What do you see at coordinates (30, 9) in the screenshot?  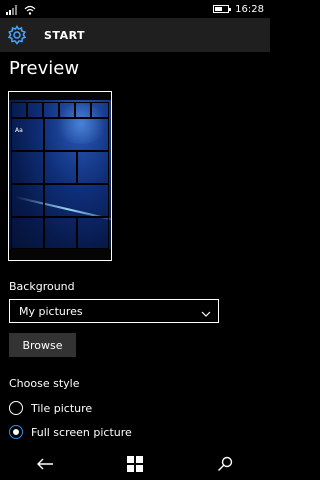 I see `wifi-icon` at bounding box center [30, 9].